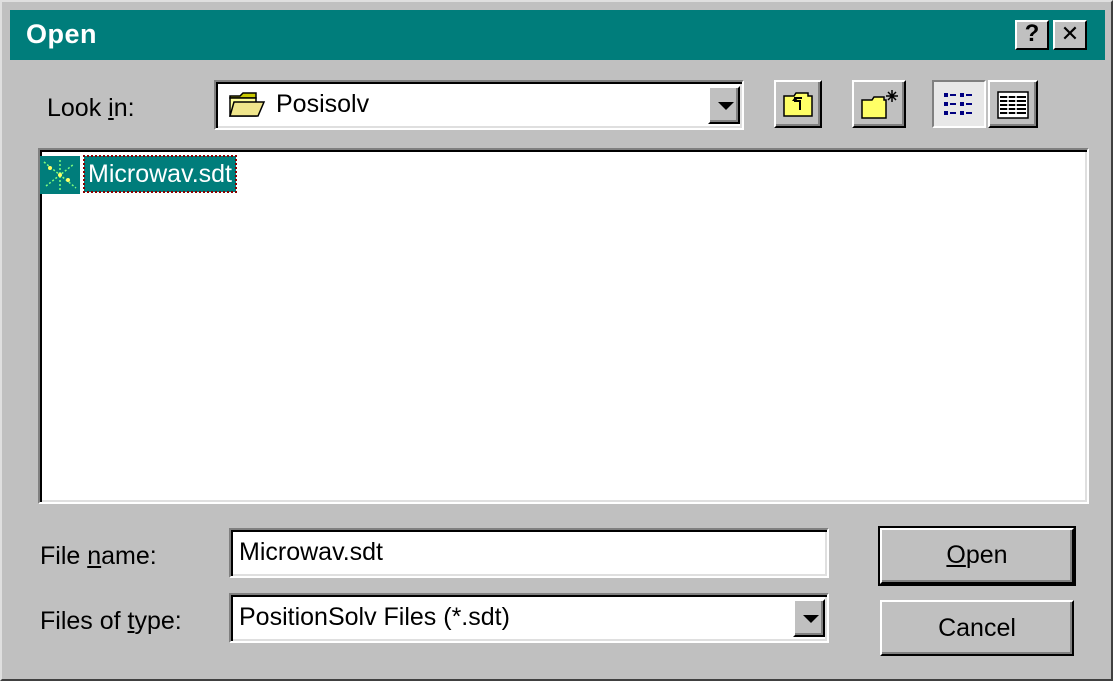  What do you see at coordinates (323, 104) in the screenshot?
I see `look-in-value: Posisolv` at bounding box center [323, 104].